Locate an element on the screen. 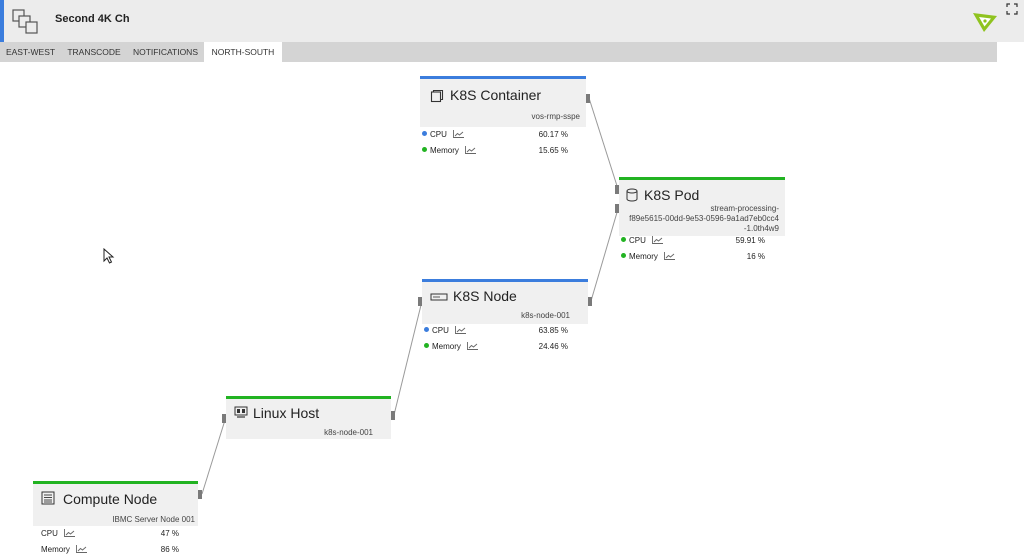 The height and width of the screenshot is (560, 1024). container-icon is located at coordinates (437, 96).